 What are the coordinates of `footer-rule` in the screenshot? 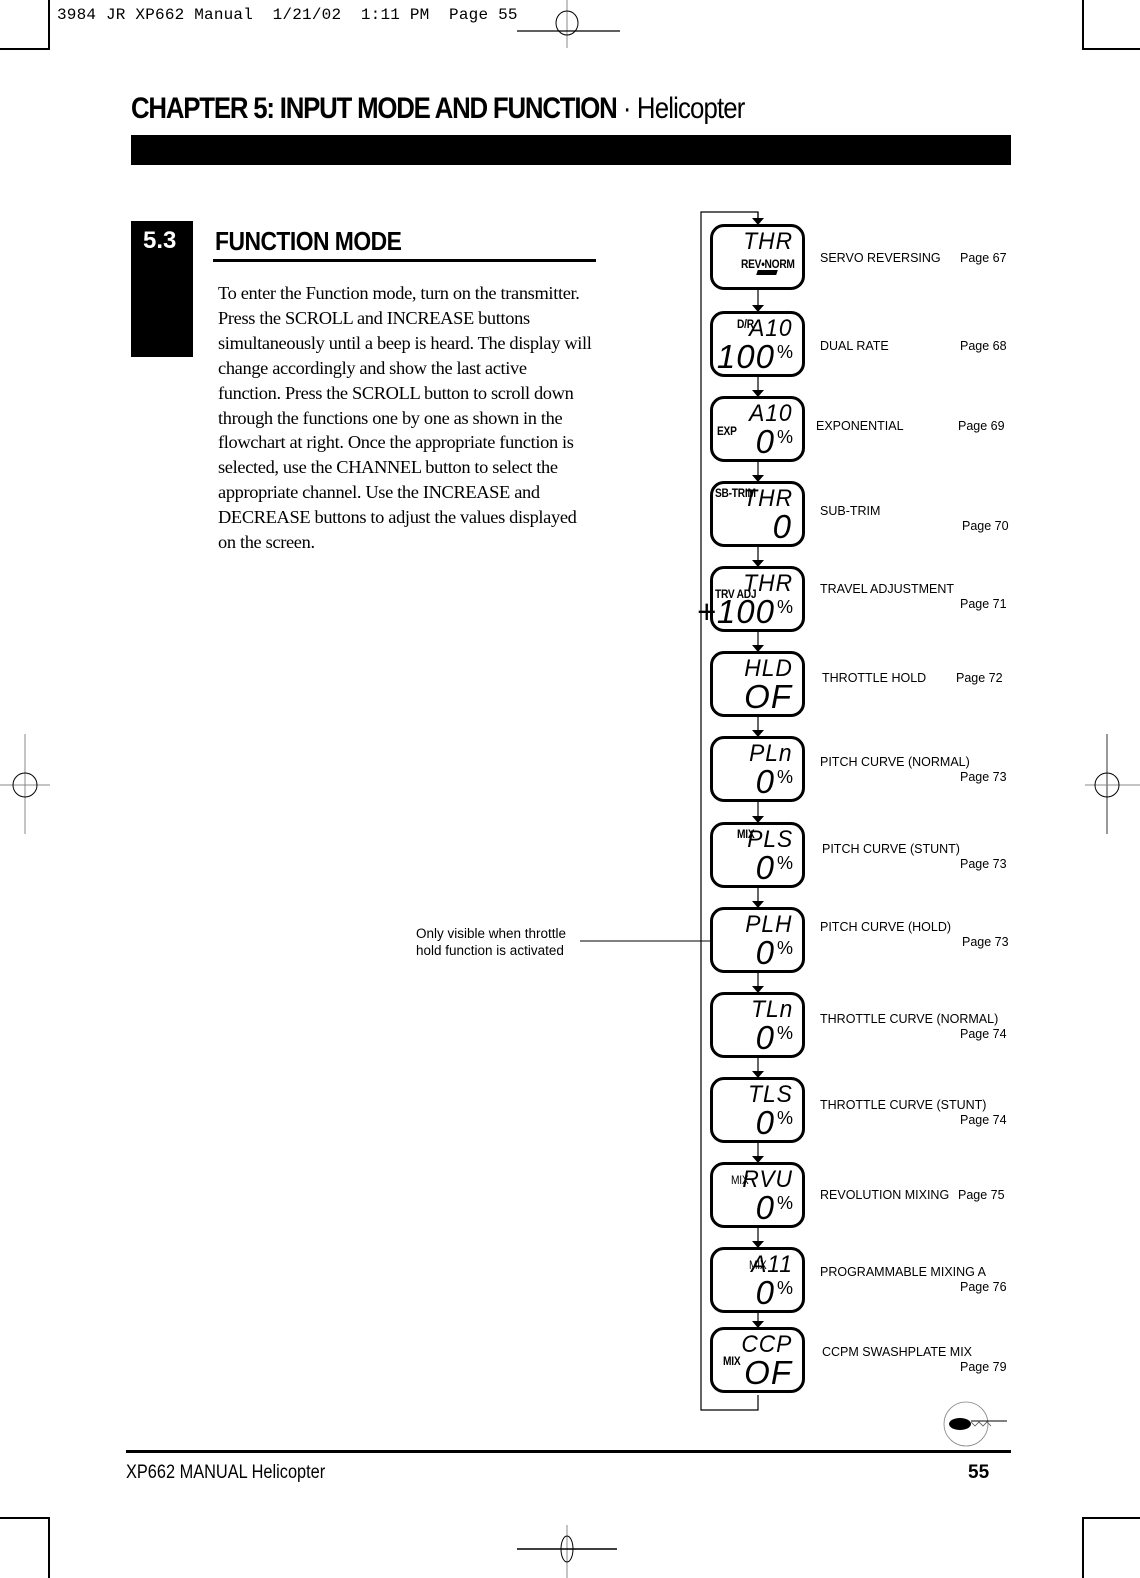 It's located at (568, 1451).